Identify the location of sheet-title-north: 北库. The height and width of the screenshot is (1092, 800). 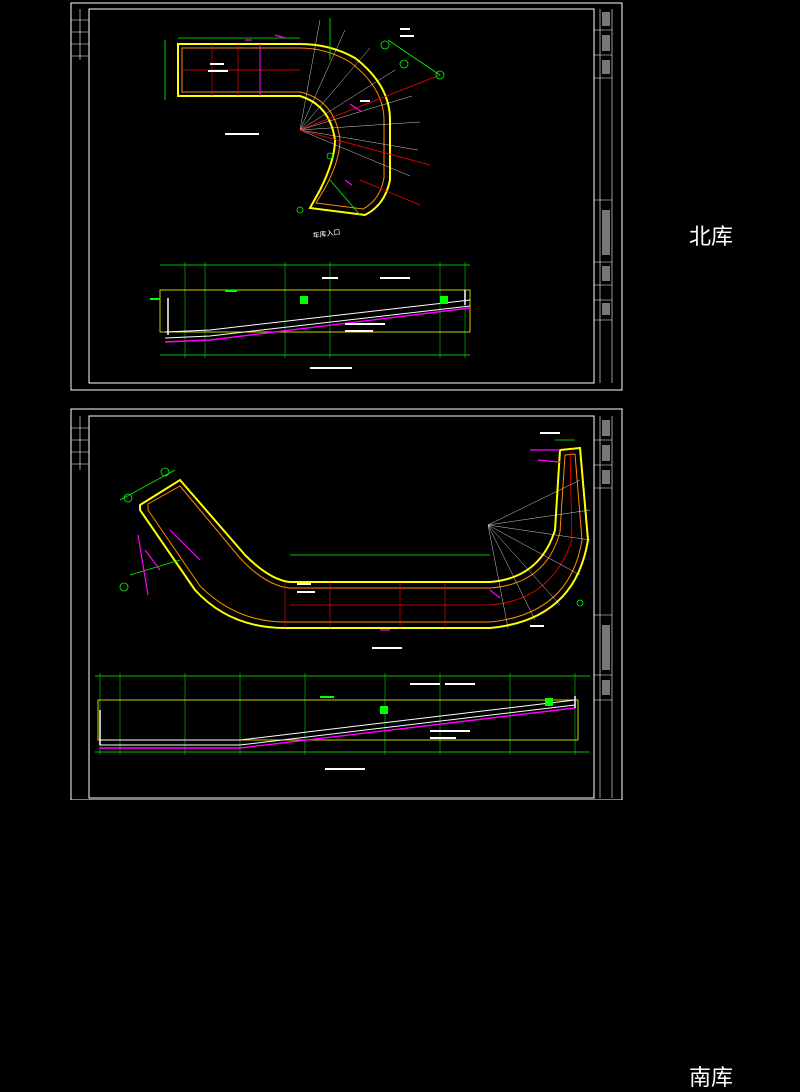
(711, 237).